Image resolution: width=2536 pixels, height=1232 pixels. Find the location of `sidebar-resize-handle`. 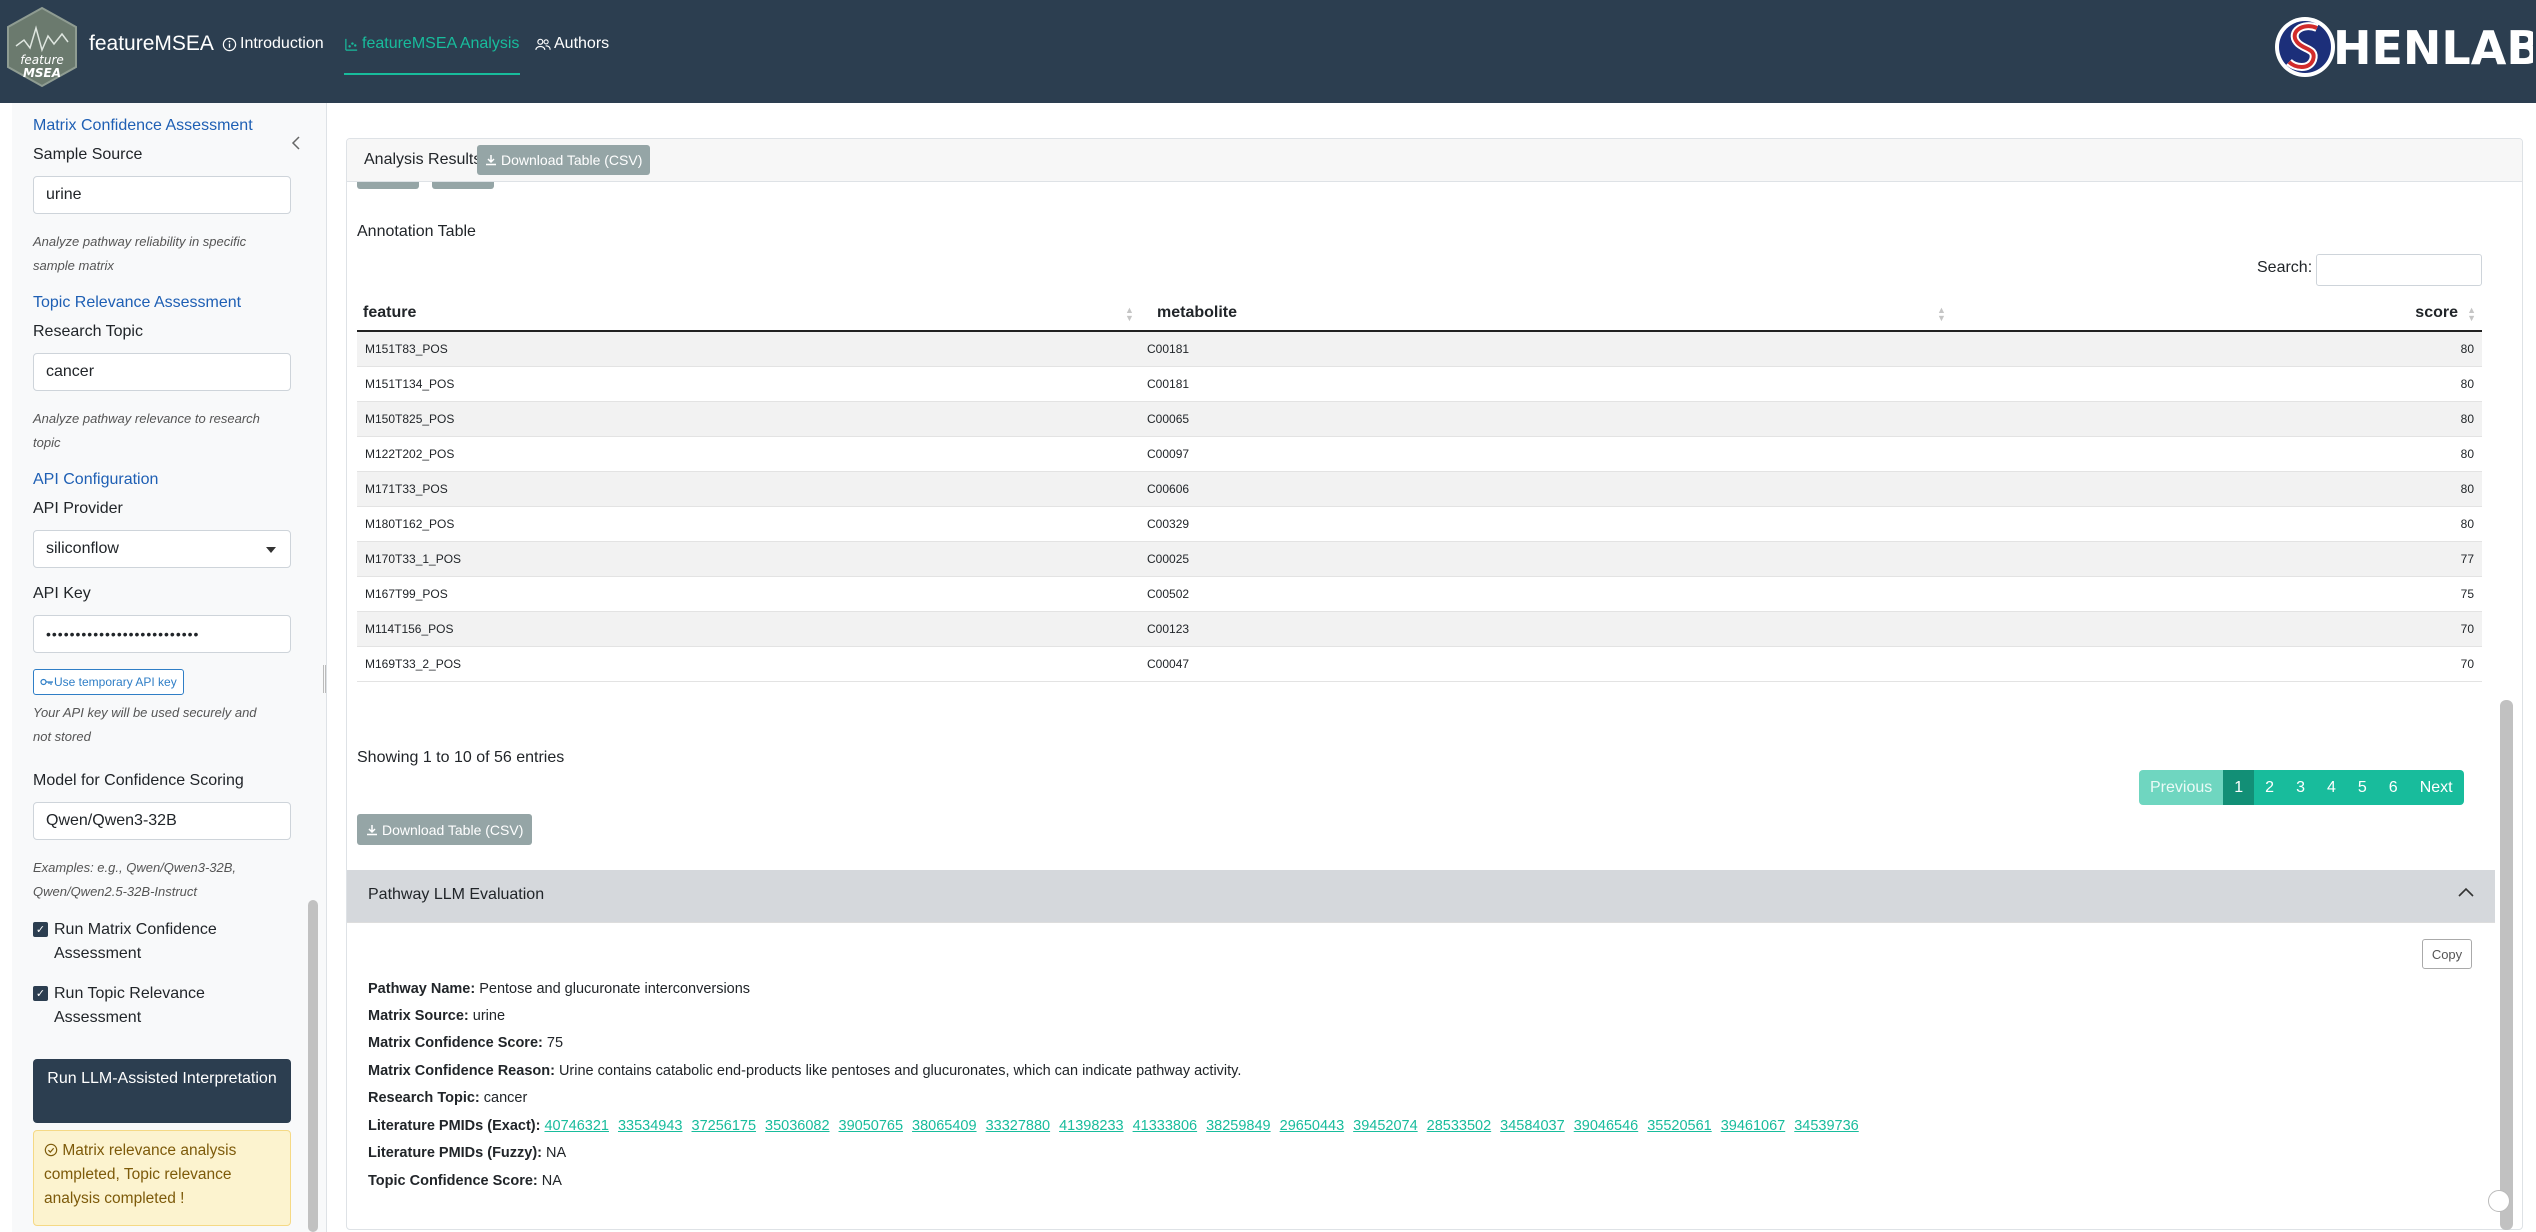

sidebar-resize-handle is located at coordinates (324, 679).